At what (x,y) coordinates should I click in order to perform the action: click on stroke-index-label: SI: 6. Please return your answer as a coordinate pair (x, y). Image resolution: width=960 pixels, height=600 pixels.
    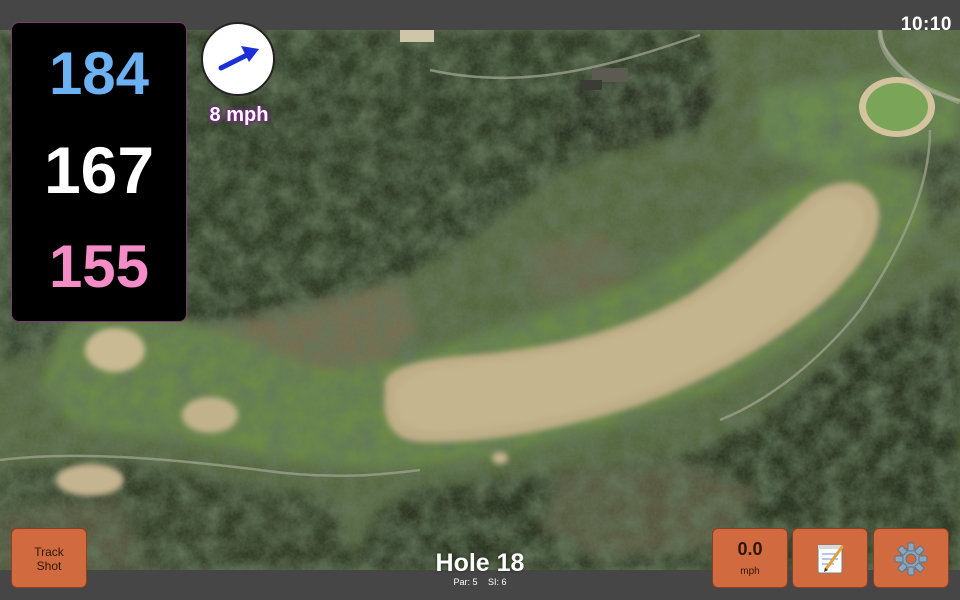
    Looking at the image, I should click on (497, 582).